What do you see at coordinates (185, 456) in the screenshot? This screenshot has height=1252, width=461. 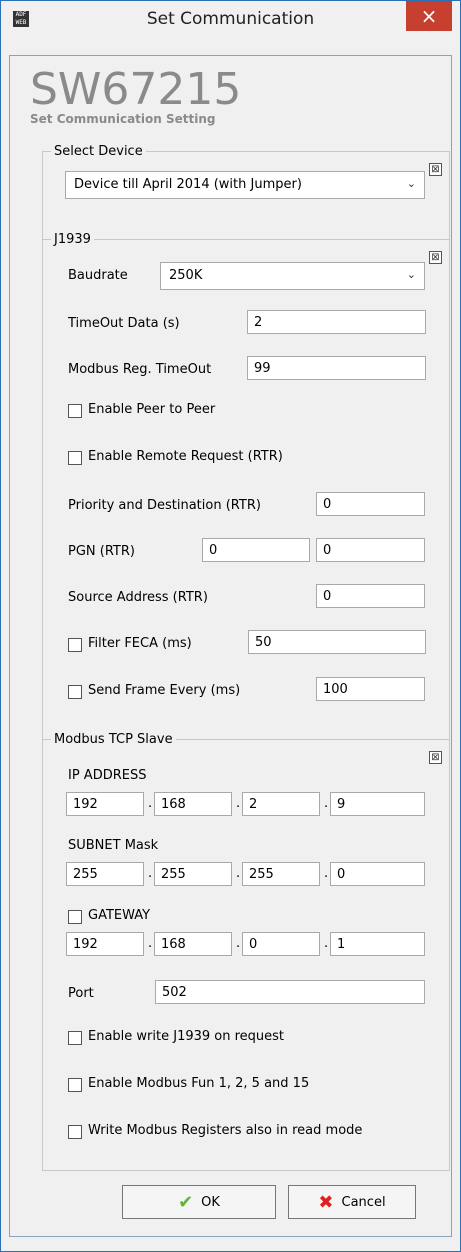 I see `rtr-label: Enable Remote Request (RTR)` at bounding box center [185, 456].